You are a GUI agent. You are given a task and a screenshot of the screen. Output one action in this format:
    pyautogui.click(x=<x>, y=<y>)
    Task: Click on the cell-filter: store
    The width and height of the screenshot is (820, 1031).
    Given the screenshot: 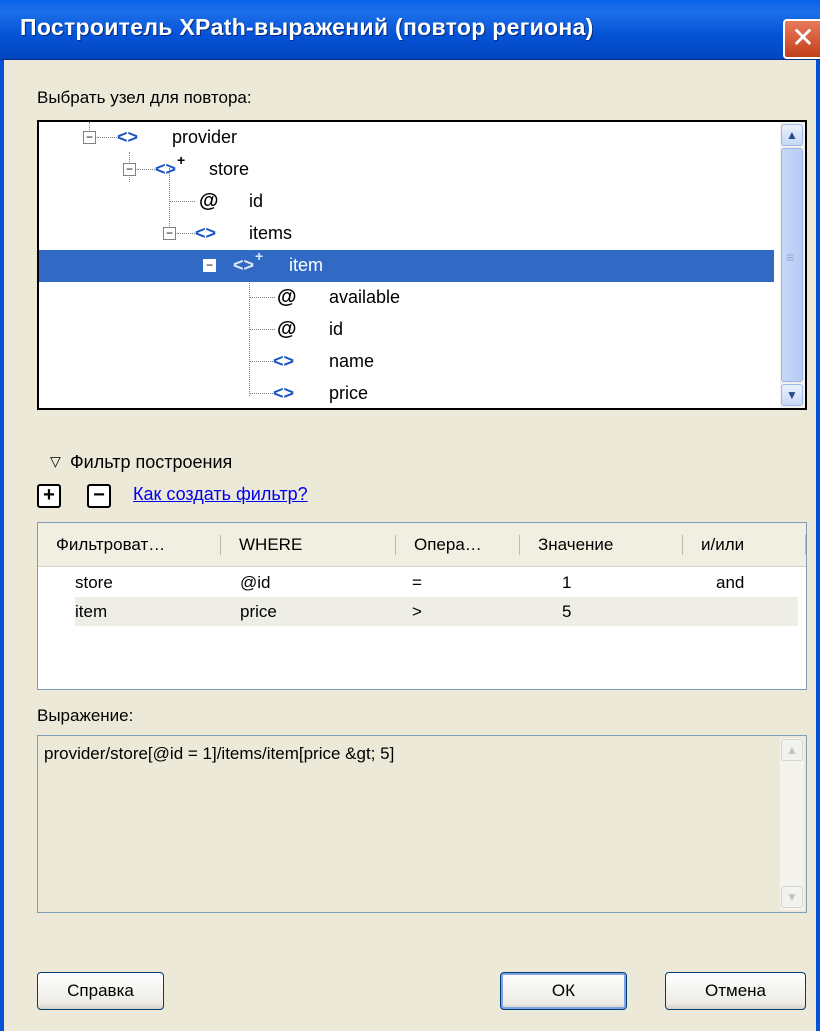 What is the action you would take?
    pyautogui.click(x=94, y=582)
    